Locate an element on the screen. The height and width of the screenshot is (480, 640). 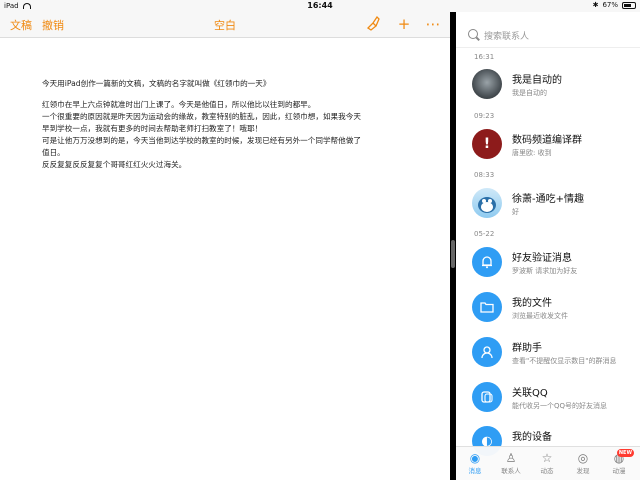
format-brush-icon is located at coordinates (373, 24).